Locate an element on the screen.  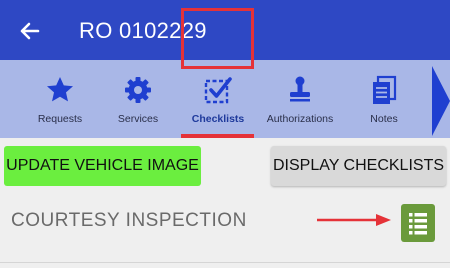
back-button is located at coordinates (29, 31).